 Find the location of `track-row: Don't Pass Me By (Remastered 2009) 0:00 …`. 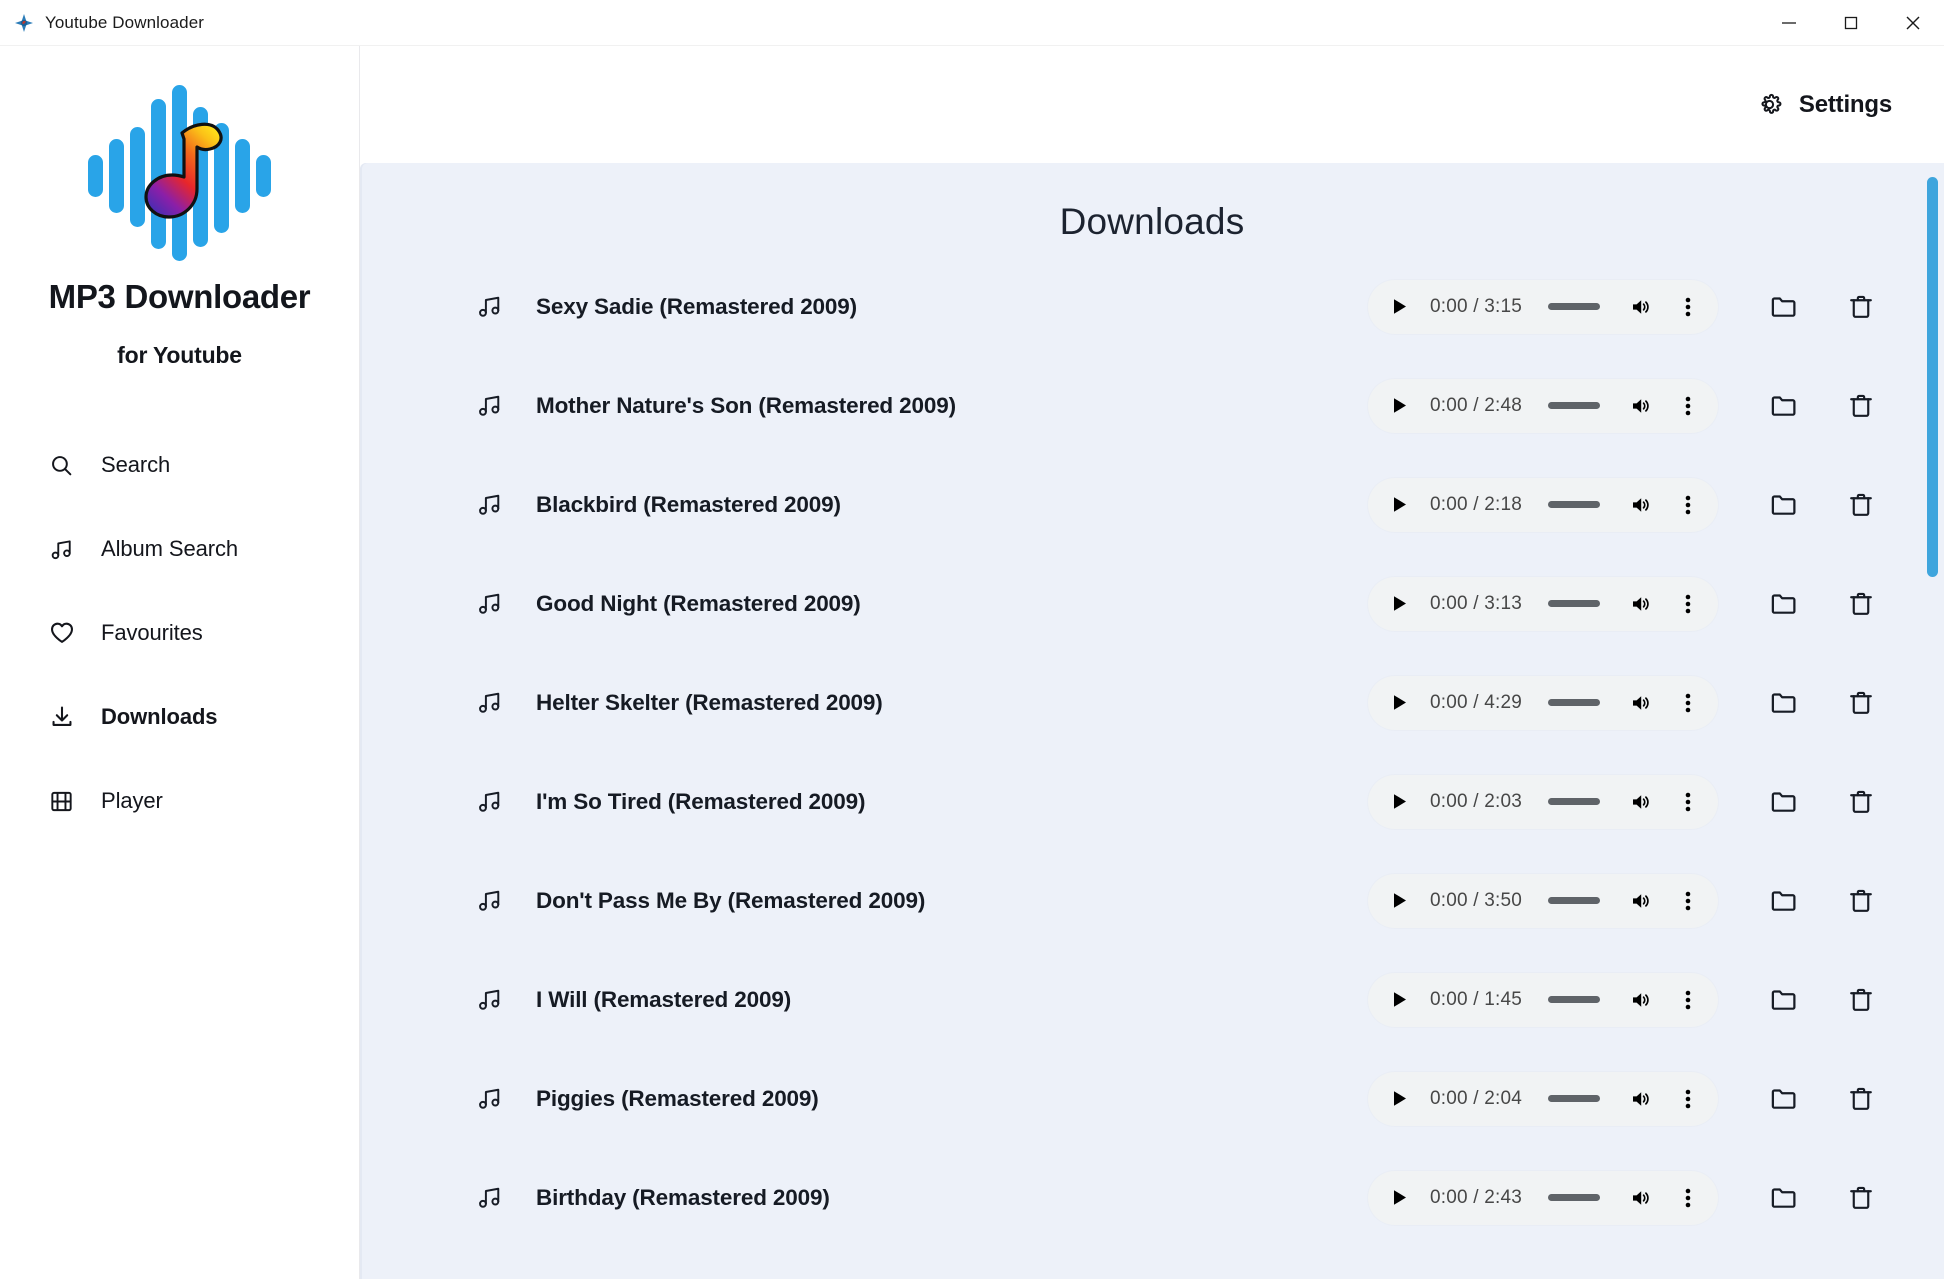

track-row: Don't Pass Me By (Remastered 2009) 0:00 … is located at coordinates (1152, 900).